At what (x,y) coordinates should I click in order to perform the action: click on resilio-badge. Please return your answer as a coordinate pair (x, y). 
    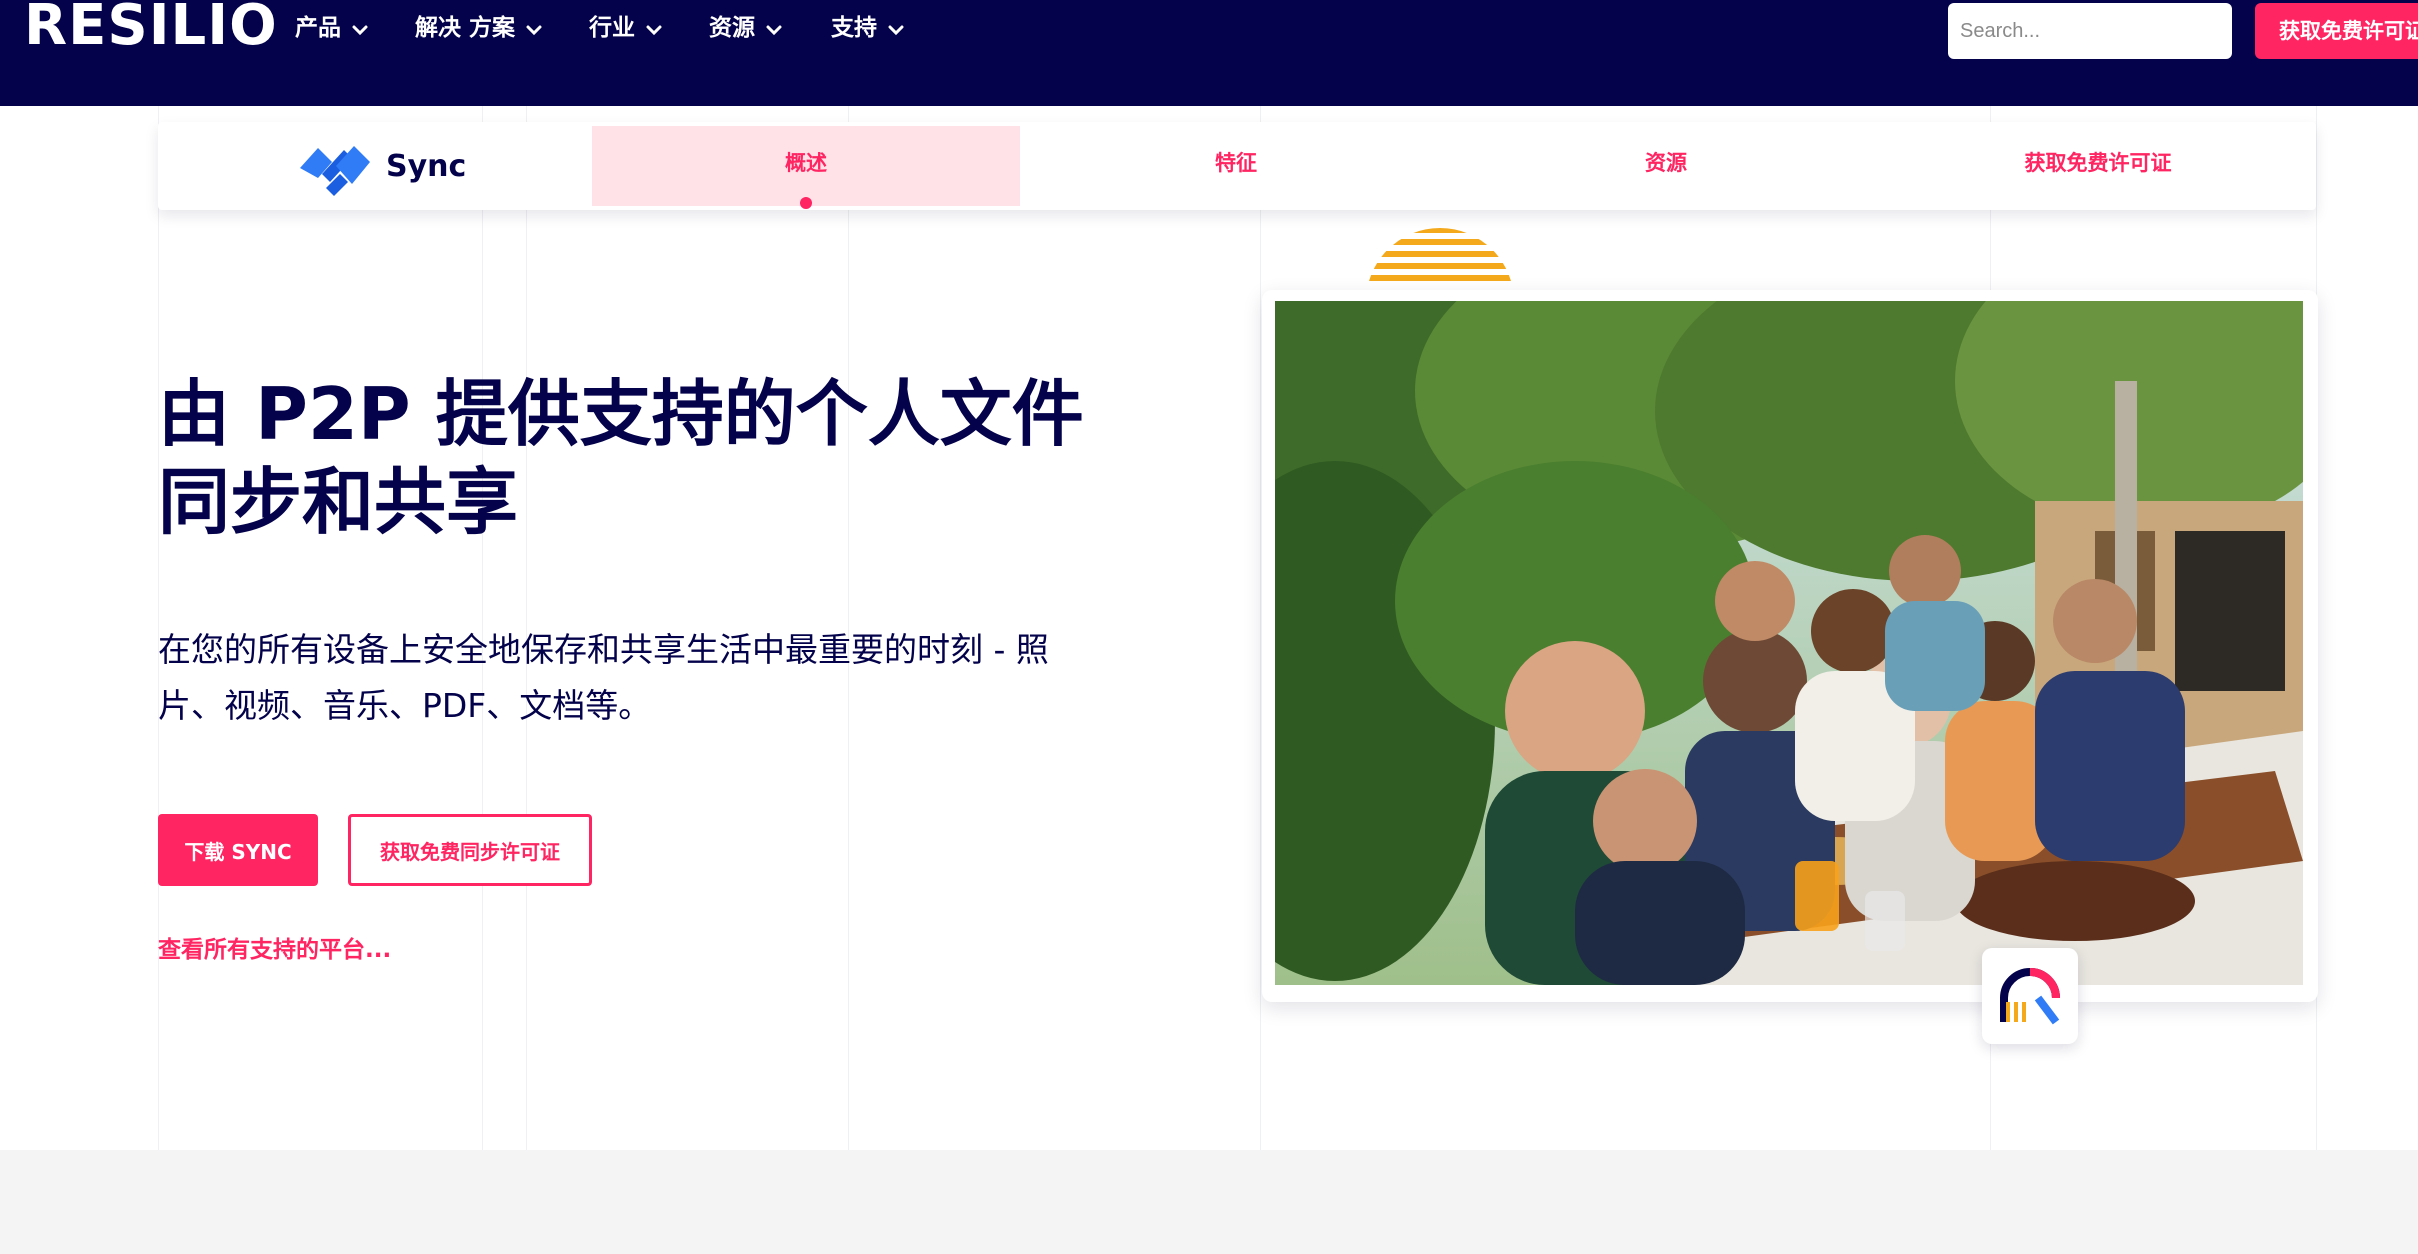
    Looking at the image, I should click on (2030, 996).